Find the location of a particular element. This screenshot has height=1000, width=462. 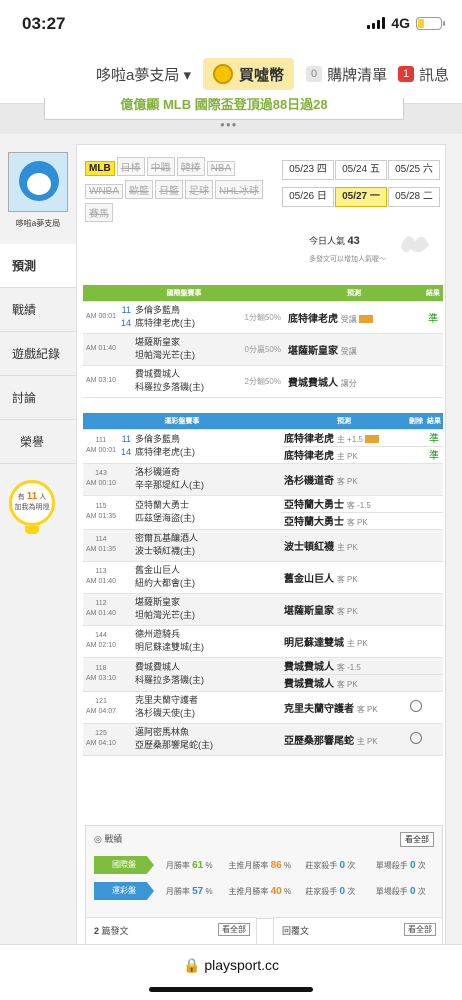

team-away: 堪薩斯皇家 is located at coordinates (158, 342).